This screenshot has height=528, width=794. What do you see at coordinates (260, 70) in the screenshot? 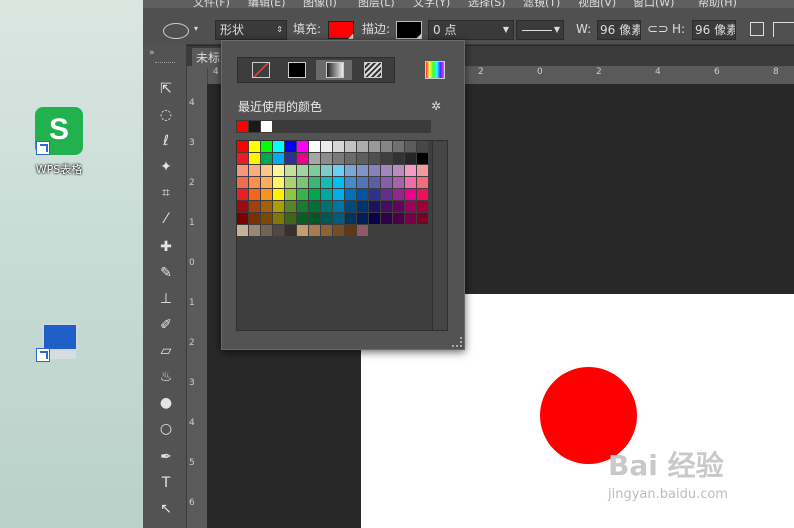
I see `no-color-button` at bounding box center [260, 70].